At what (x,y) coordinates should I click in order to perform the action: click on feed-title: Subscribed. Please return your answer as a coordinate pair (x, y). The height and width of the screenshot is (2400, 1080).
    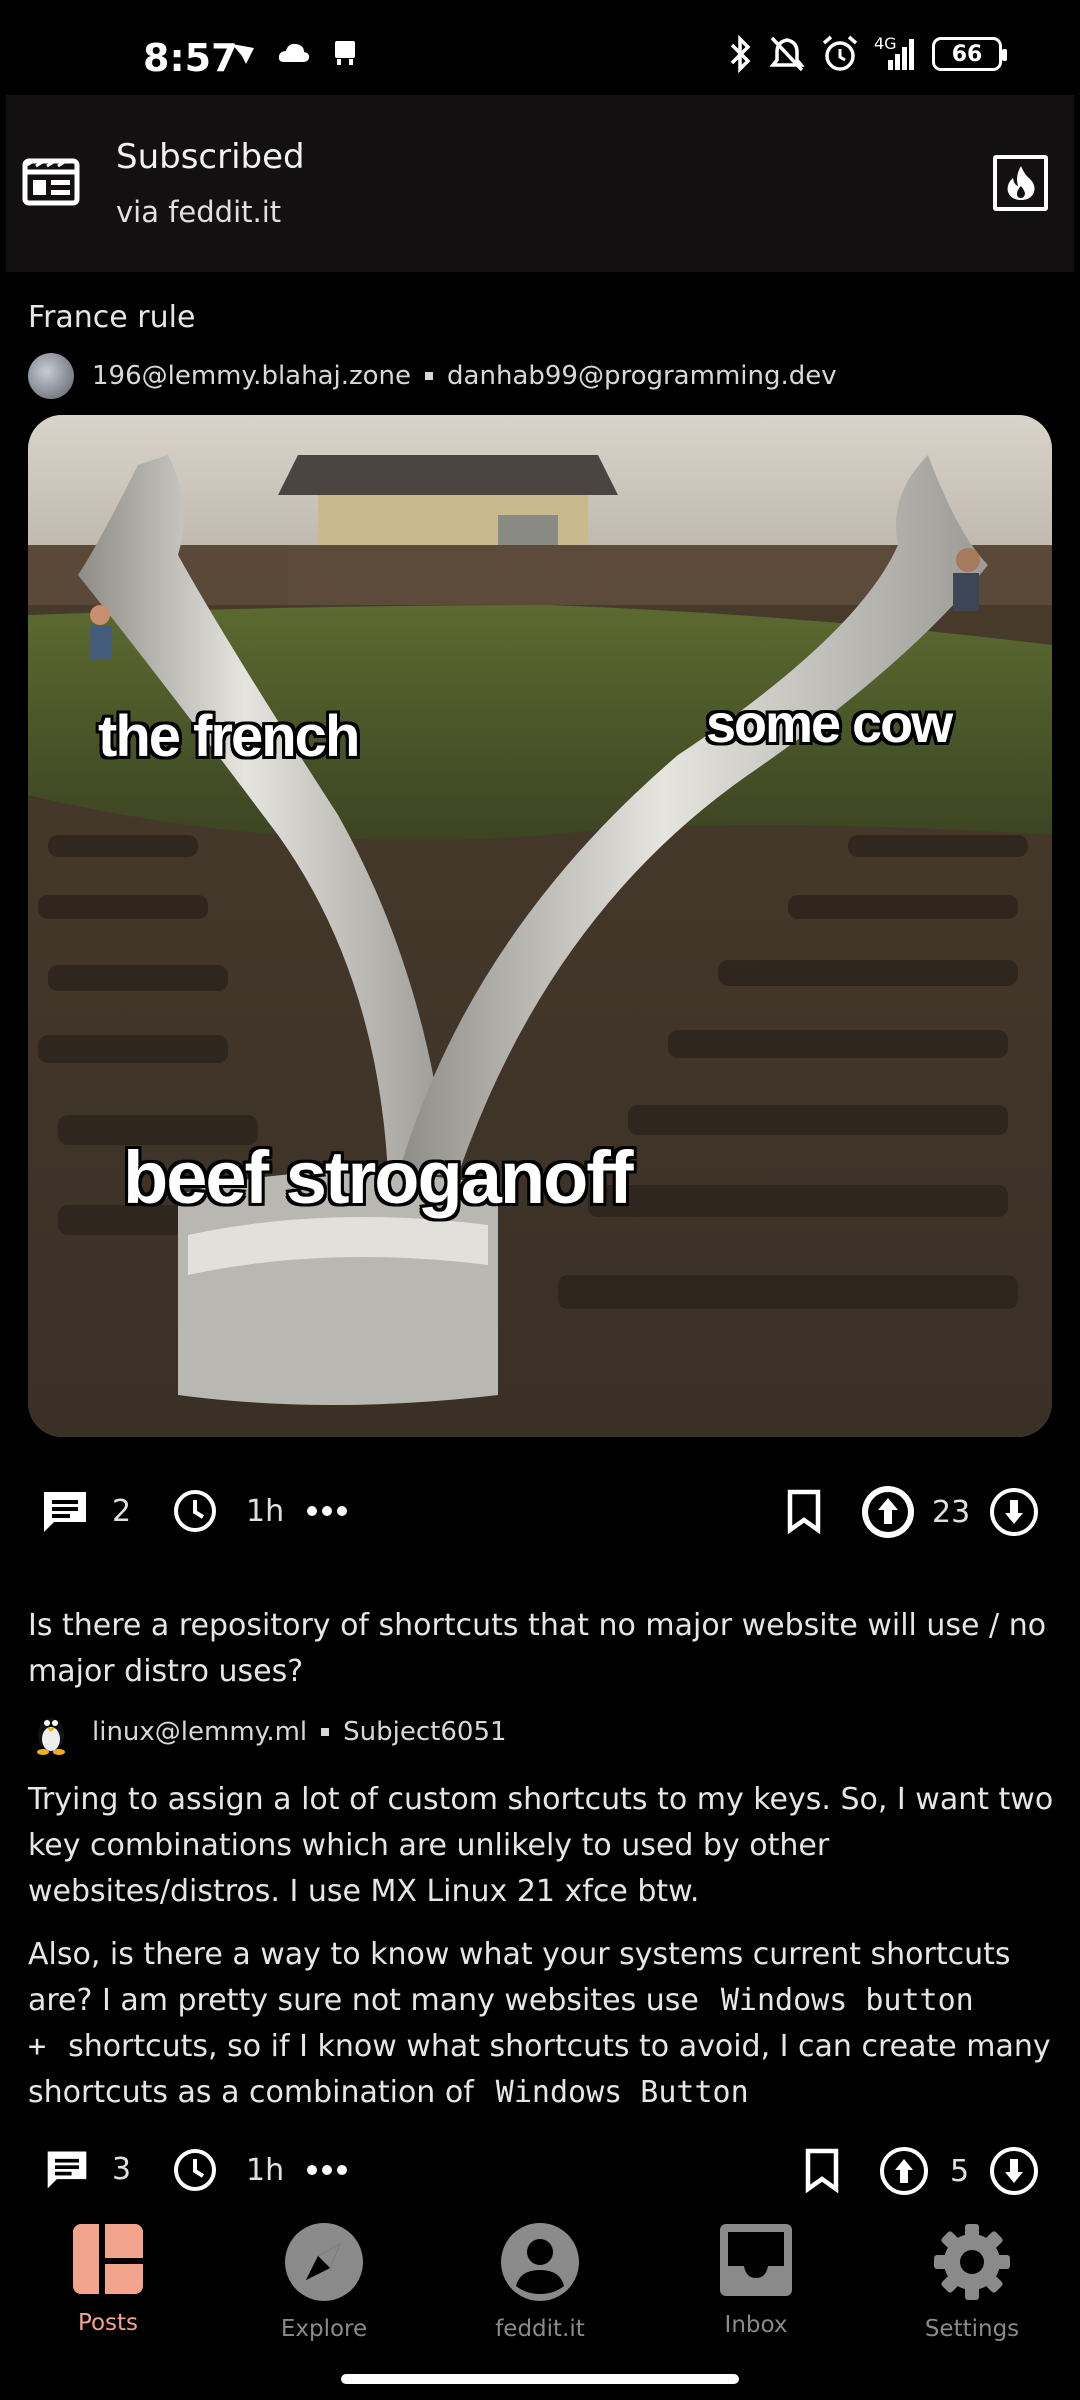
    Looking at the image, I should click on (210, 157).